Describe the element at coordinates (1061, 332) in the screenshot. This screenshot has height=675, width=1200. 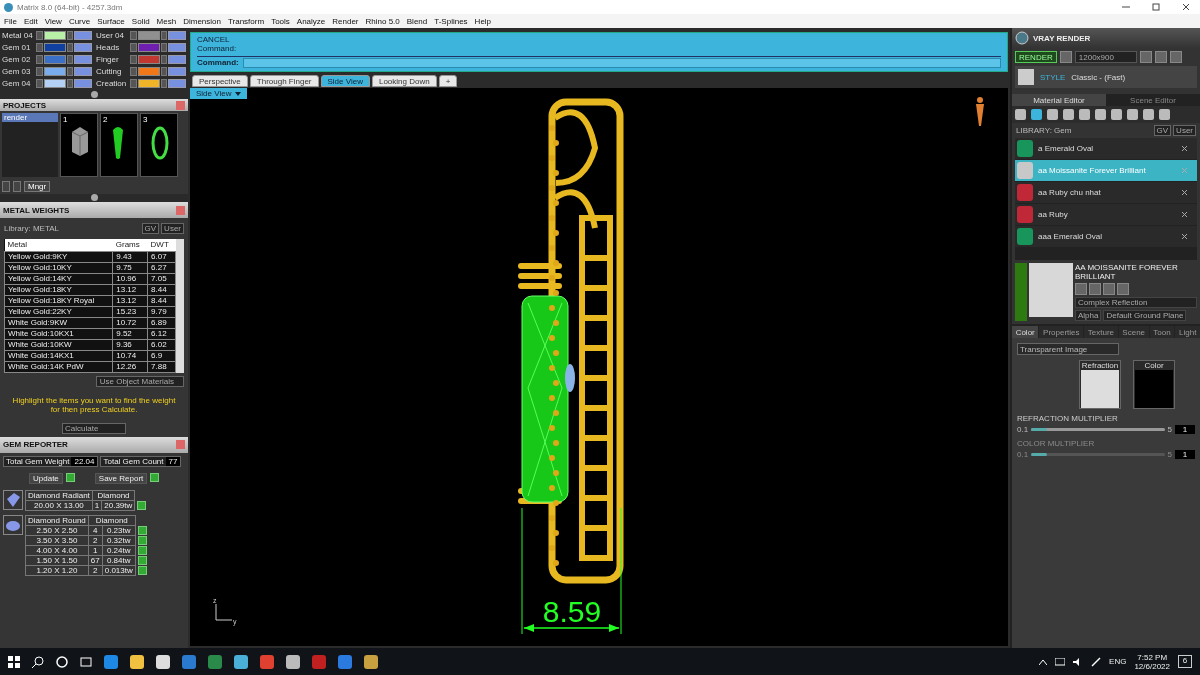
I see `property-tab: Properties` at that location.